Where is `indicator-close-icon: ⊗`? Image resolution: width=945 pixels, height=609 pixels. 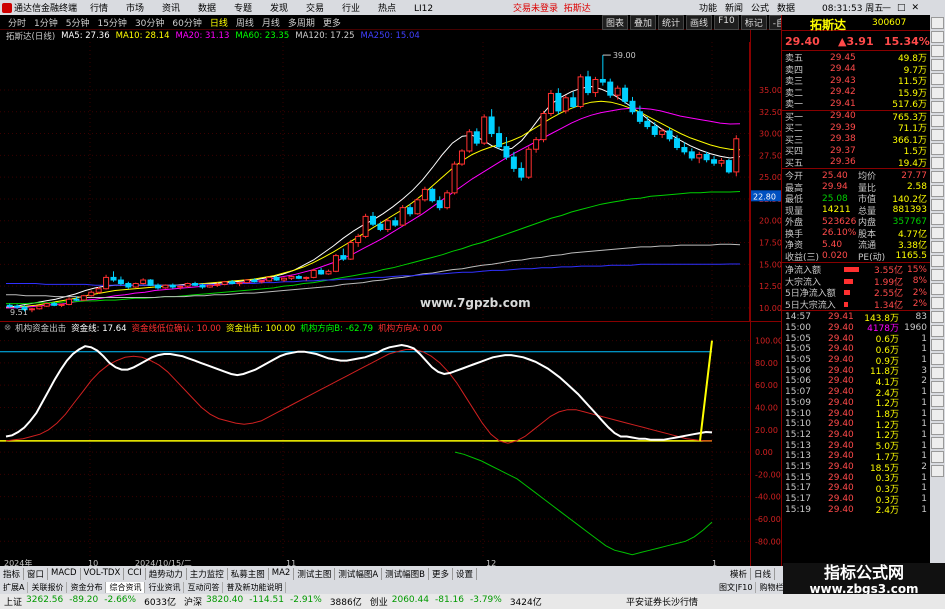
indicator-close-icon: ⊗ is located at coordinates (7, 328).